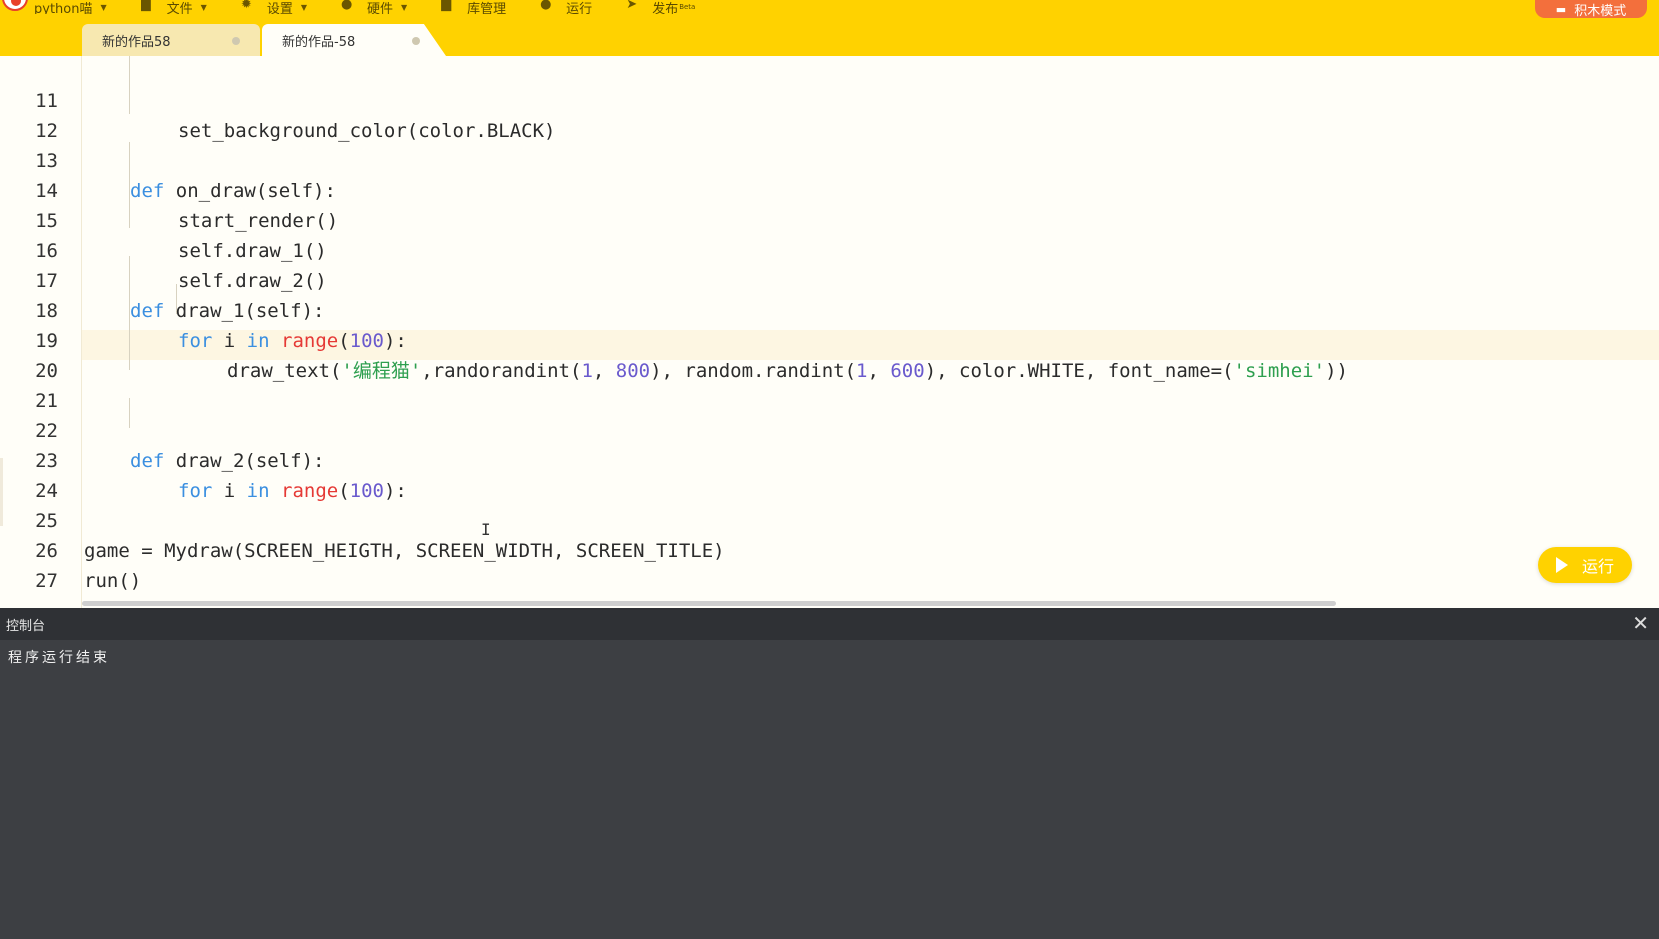  I want to click on console-output: 程序运行结束, so click(59, 658).